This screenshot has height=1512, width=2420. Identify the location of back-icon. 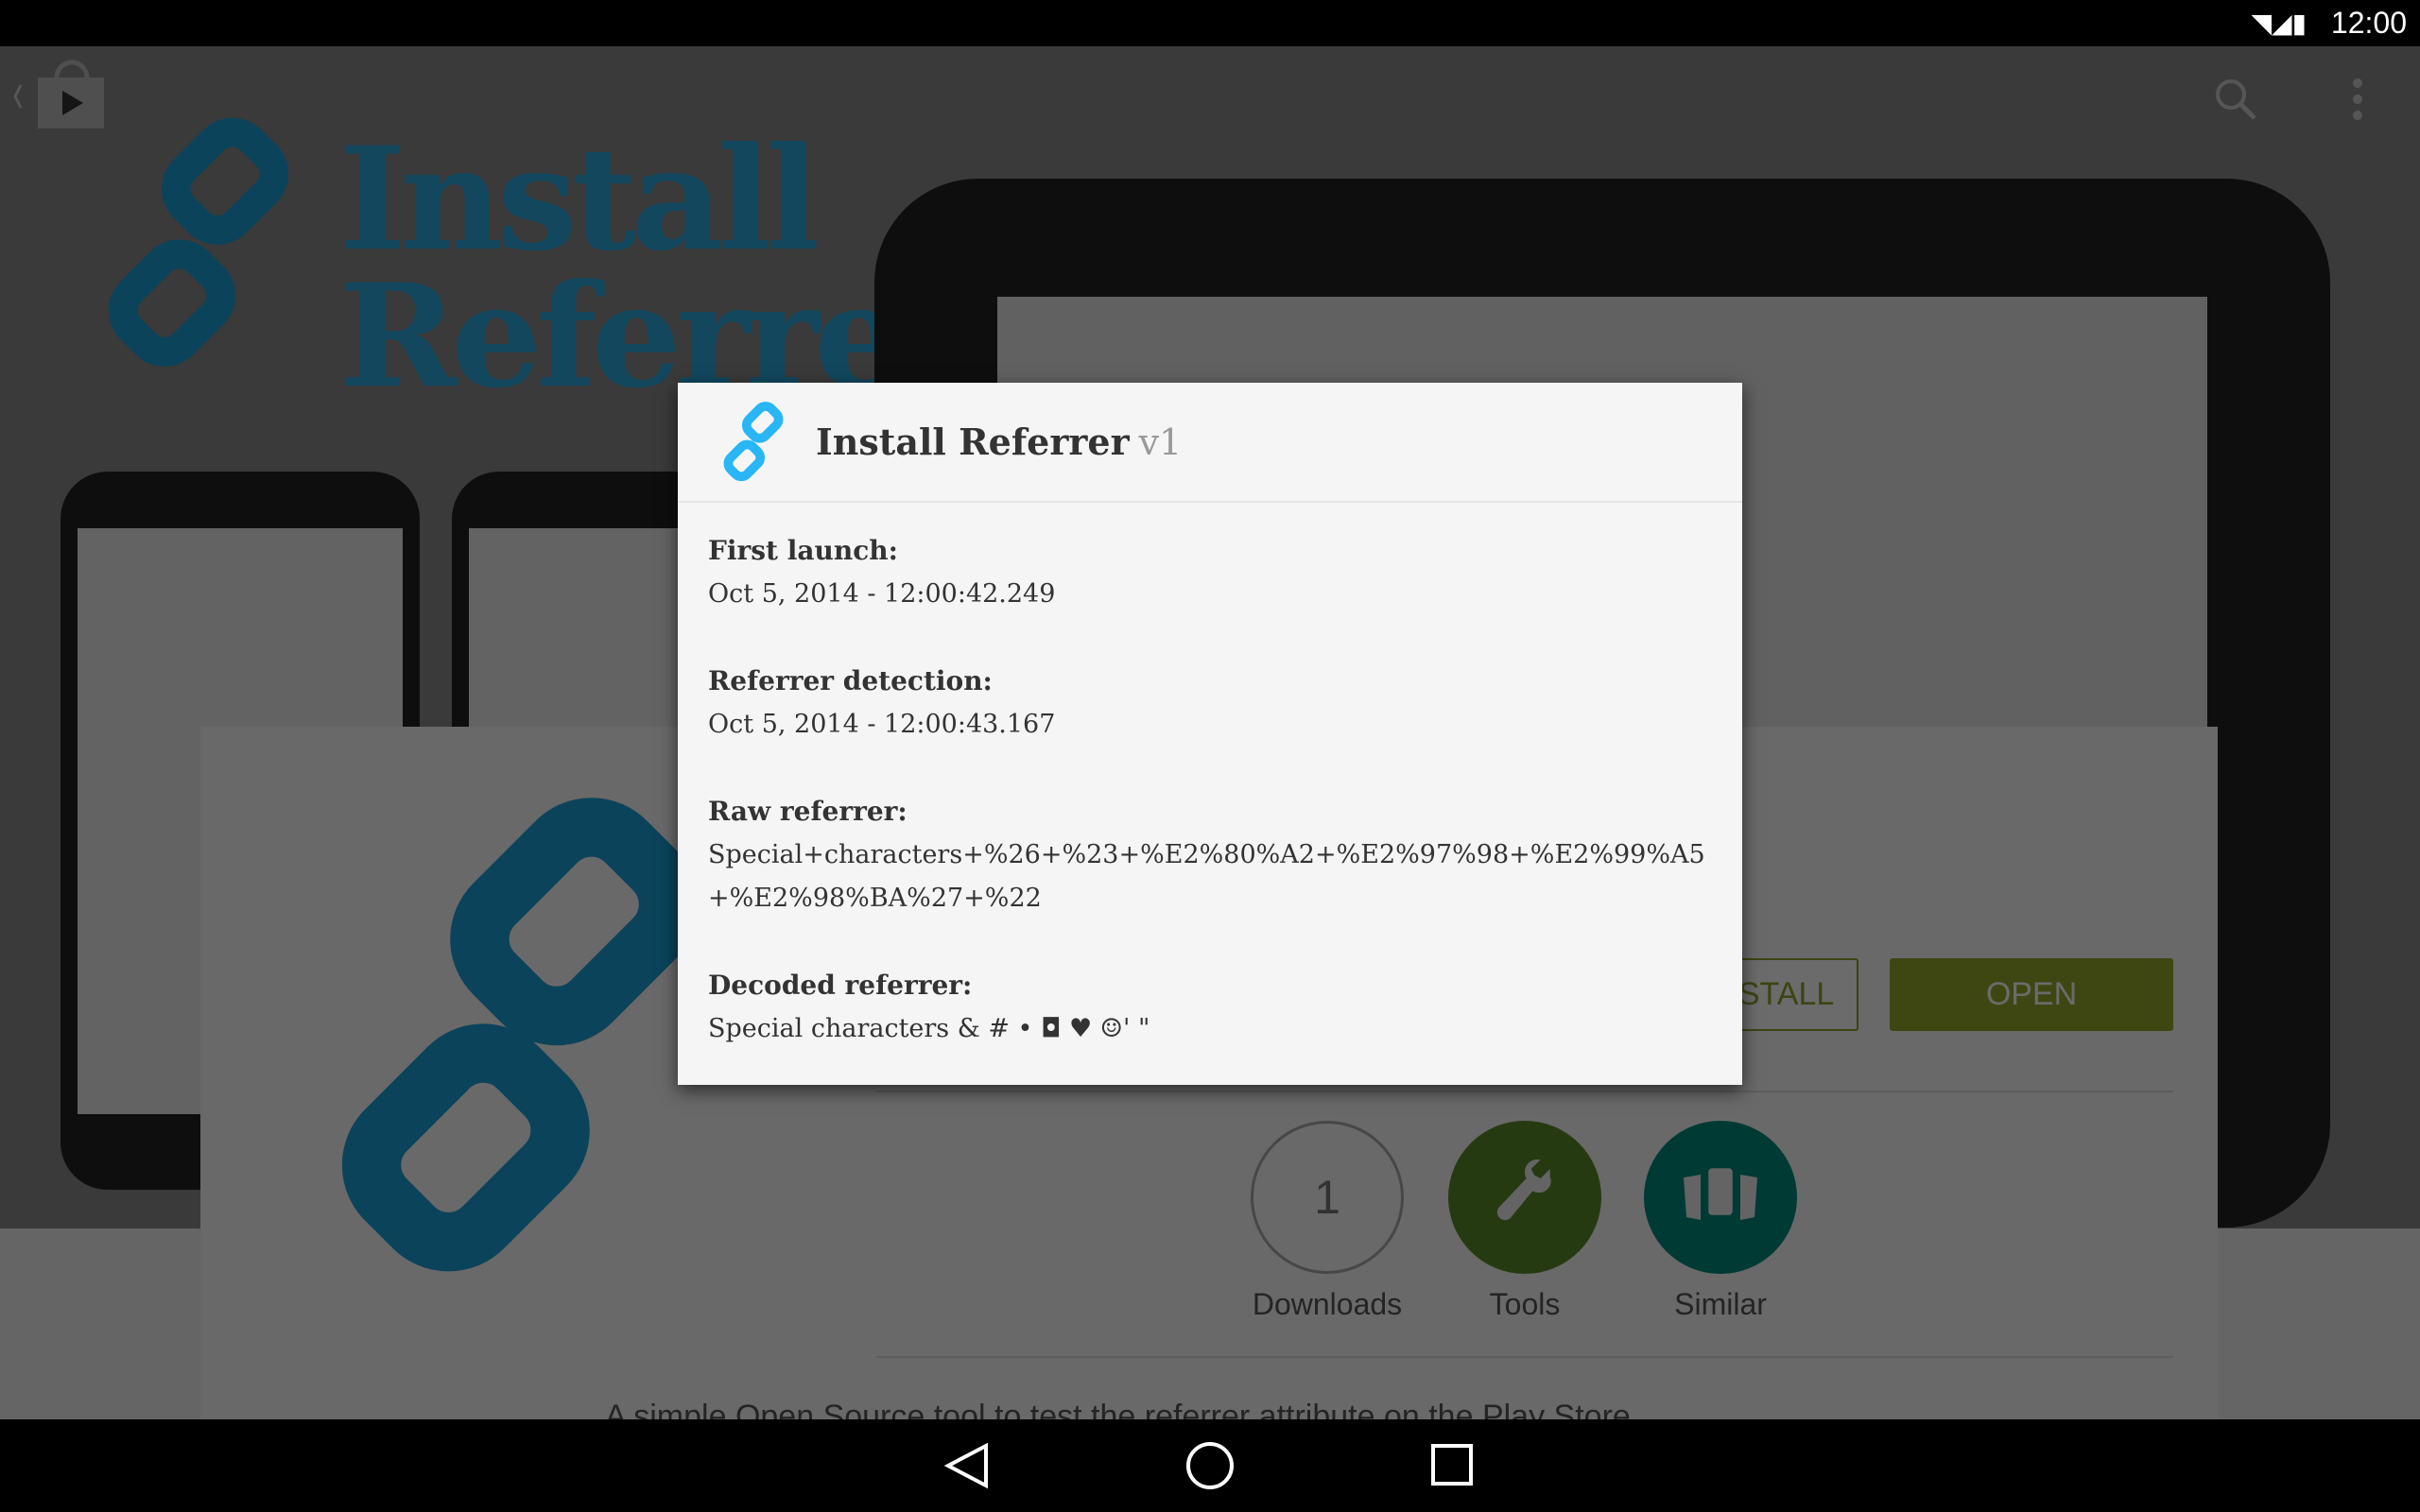
(57, 96).